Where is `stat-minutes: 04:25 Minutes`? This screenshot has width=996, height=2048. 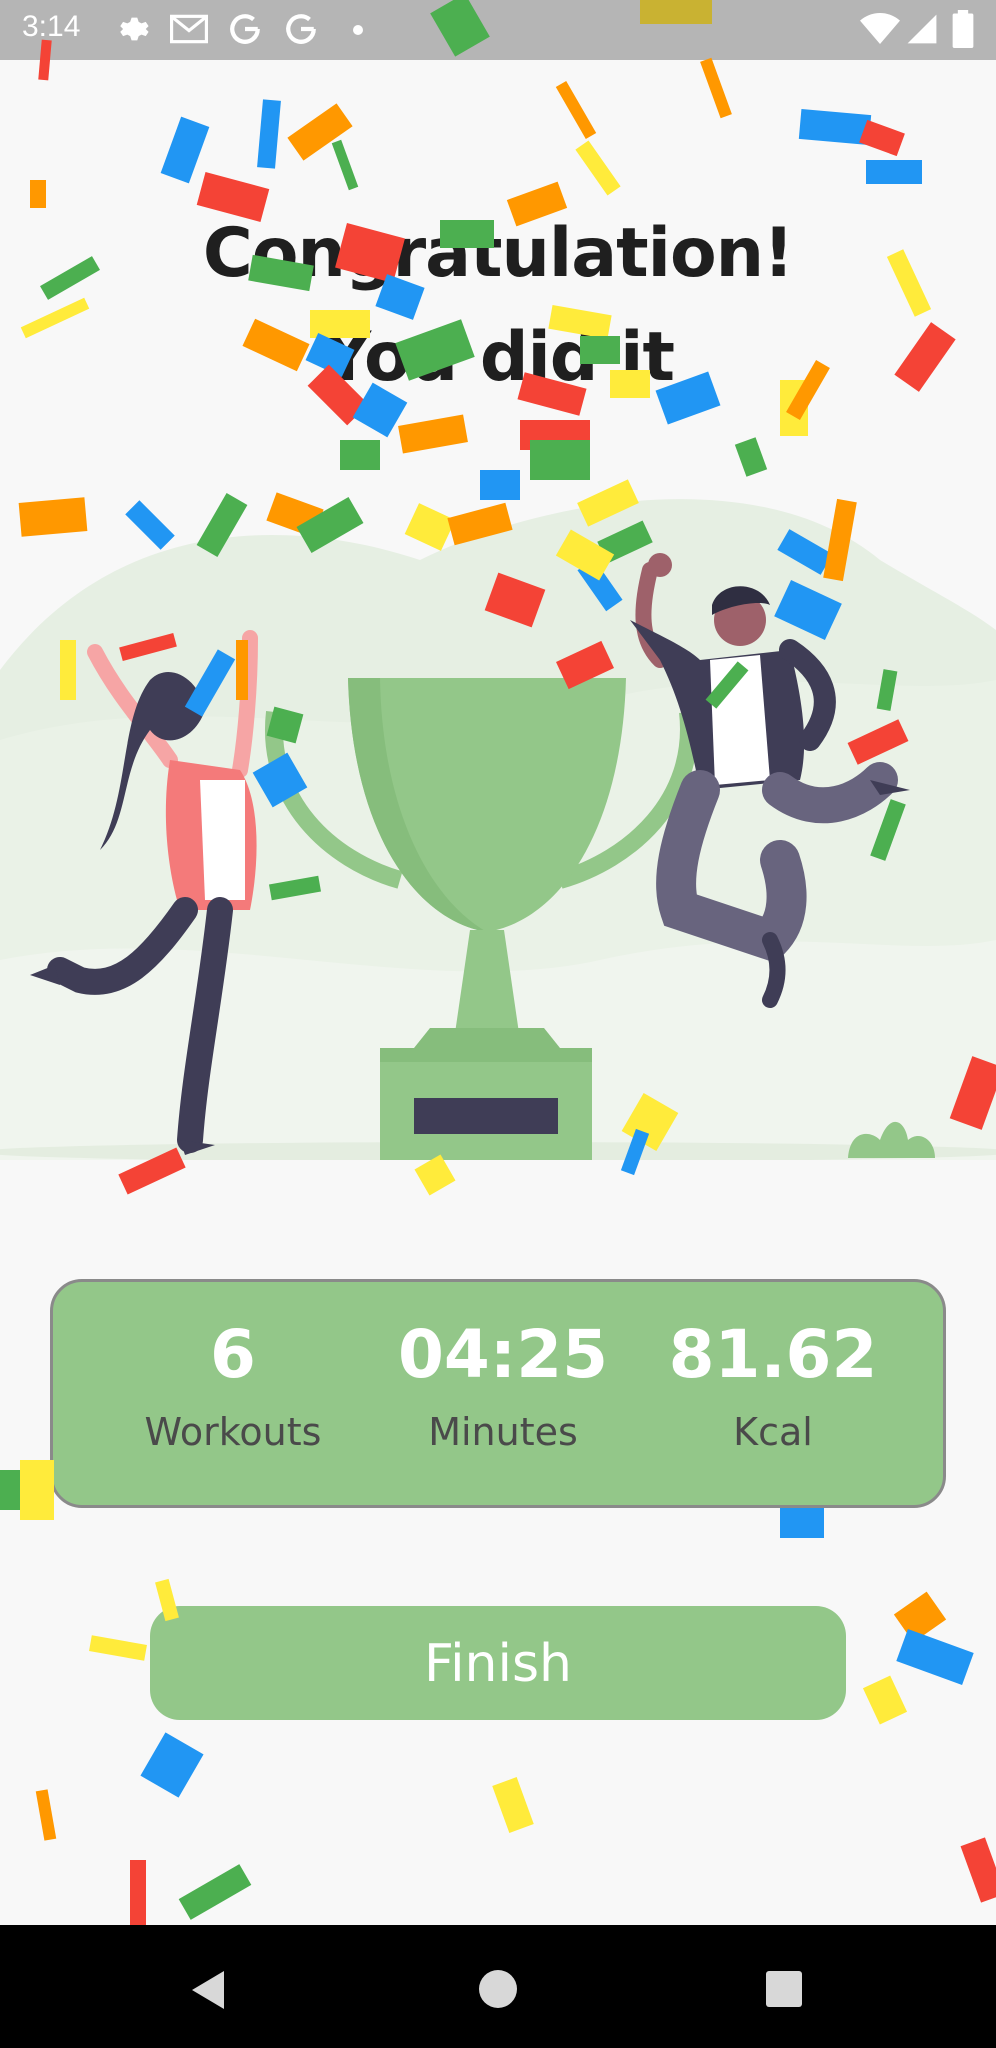
stat-minutes: 04:25 Minutes is located at coordinates (503, 1393).